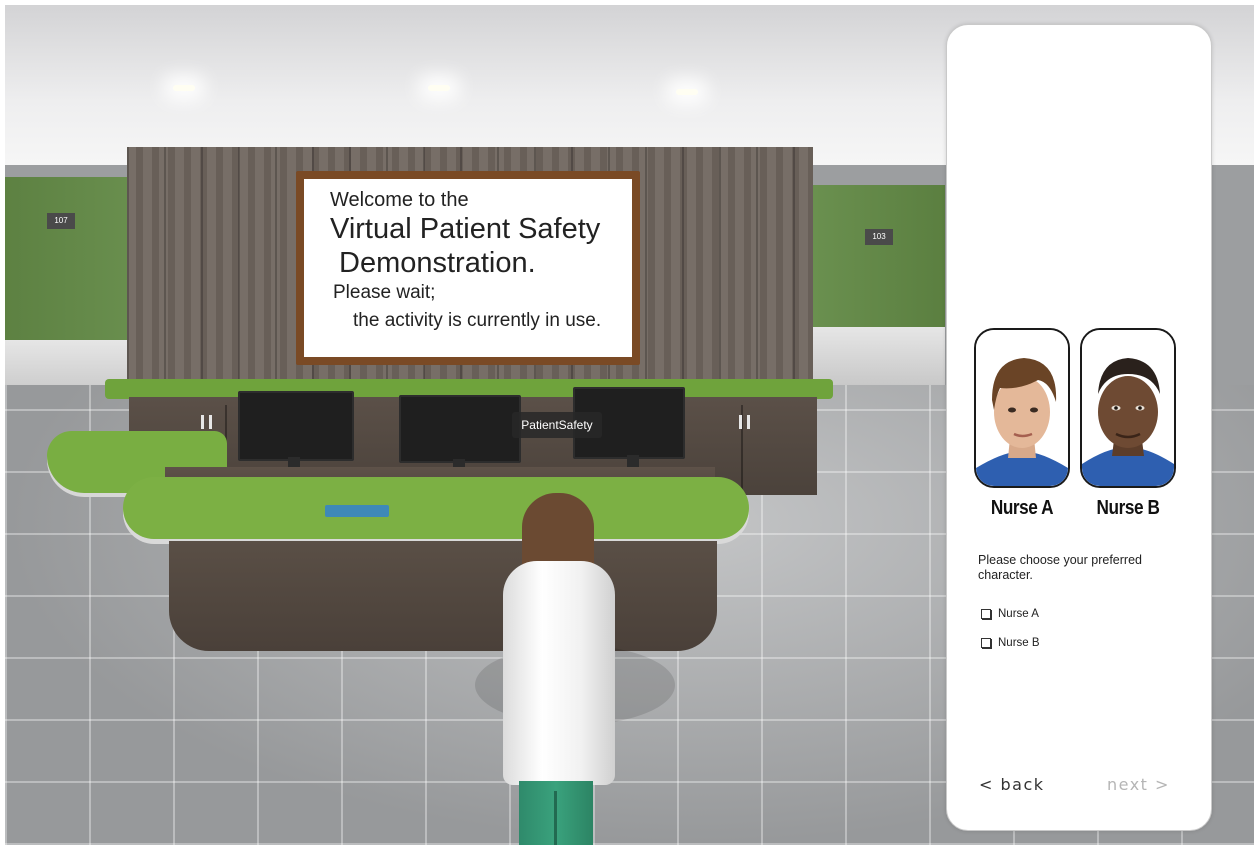  Describe the element at coordinates (1138, 784) in the screenshot. I see `next-button: next >` at that location.